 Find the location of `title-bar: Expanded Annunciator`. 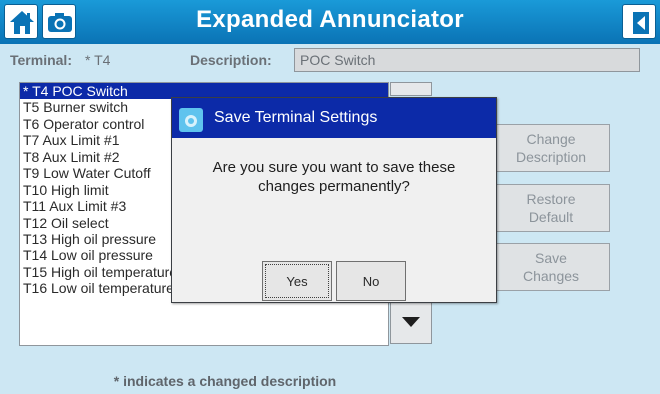

title-bar: Expanded Annunciator is located at coordinates (330, 22).